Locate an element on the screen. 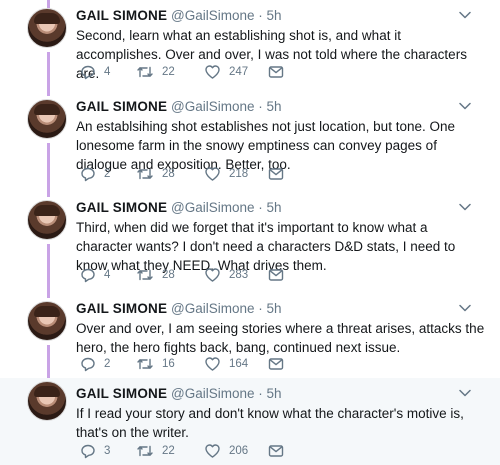 This screenshot has height=465, width=500. like-button: 283 is located at coordinates (226, 275).